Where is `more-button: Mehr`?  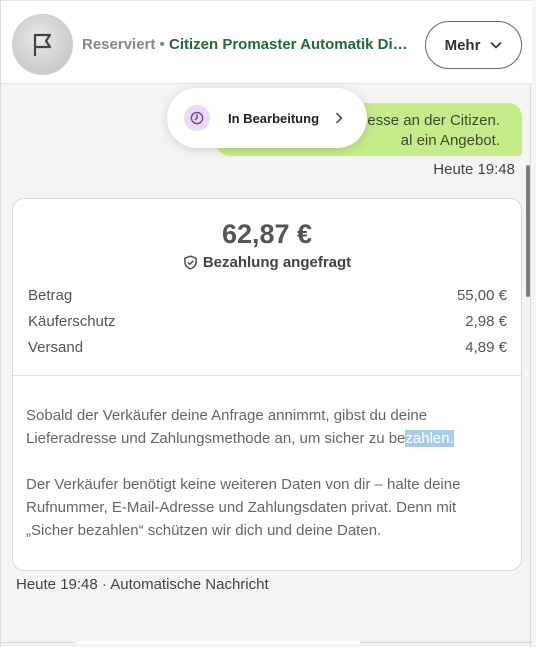
more-button: Mehr is located at coordinates (473, 45).